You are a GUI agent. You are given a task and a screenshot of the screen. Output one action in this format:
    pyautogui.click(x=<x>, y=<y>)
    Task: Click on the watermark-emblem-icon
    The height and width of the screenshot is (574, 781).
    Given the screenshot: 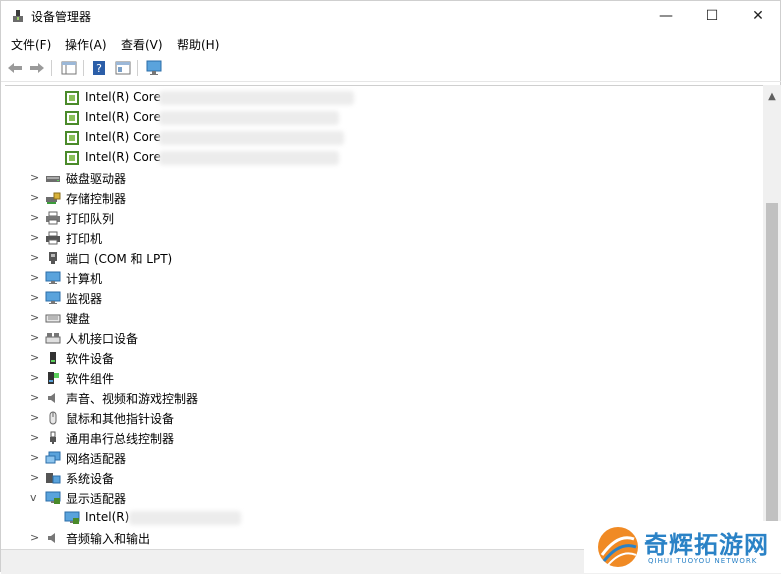 What is the action you would take?
    pyautogui.click(x=618, y=547)
    